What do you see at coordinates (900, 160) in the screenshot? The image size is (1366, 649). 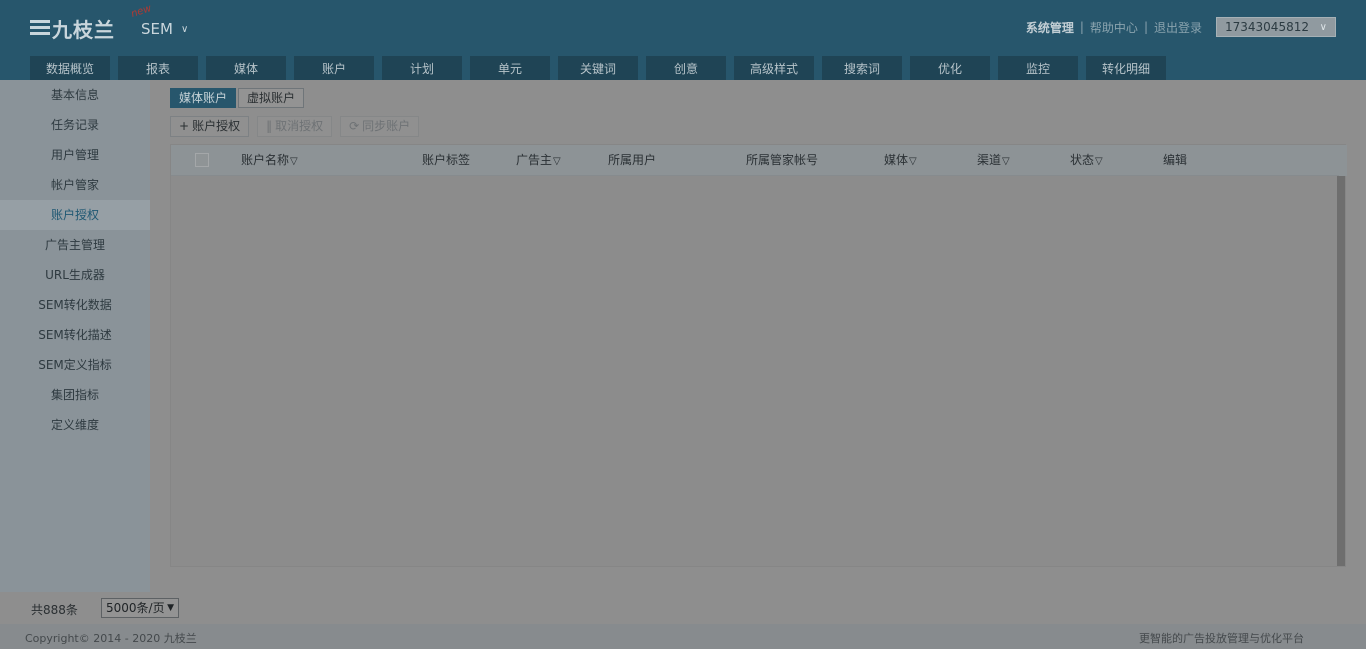 I see `column-media: 媒体▽` at bounding box center [900, 160].